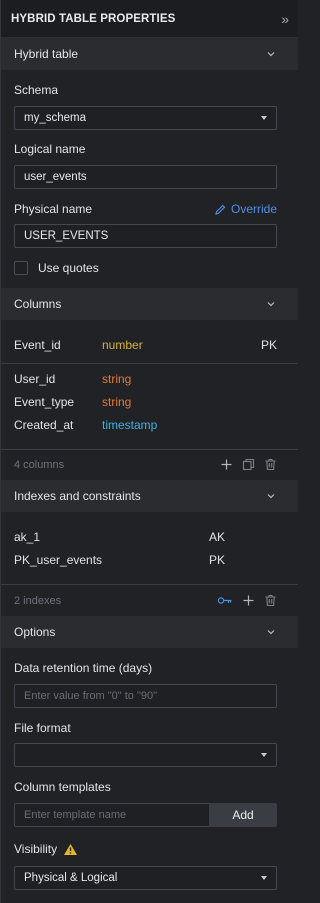  I want to click on visibility-group: Visibility, so click(149, 849).